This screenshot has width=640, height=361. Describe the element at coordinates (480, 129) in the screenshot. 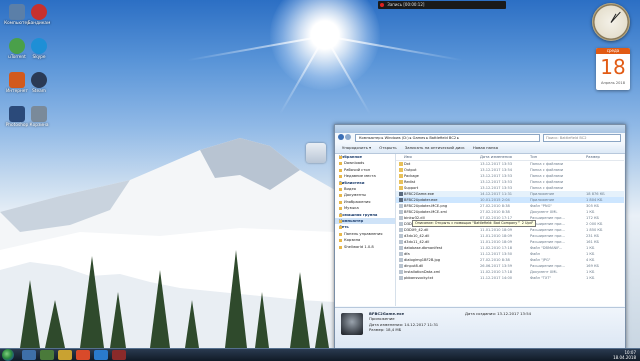

I see `window-titlebar` at that location.